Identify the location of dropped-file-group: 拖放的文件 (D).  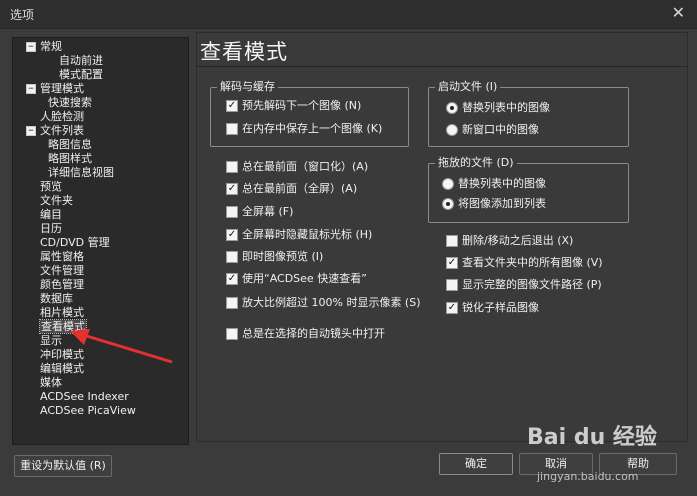
(528, 189).